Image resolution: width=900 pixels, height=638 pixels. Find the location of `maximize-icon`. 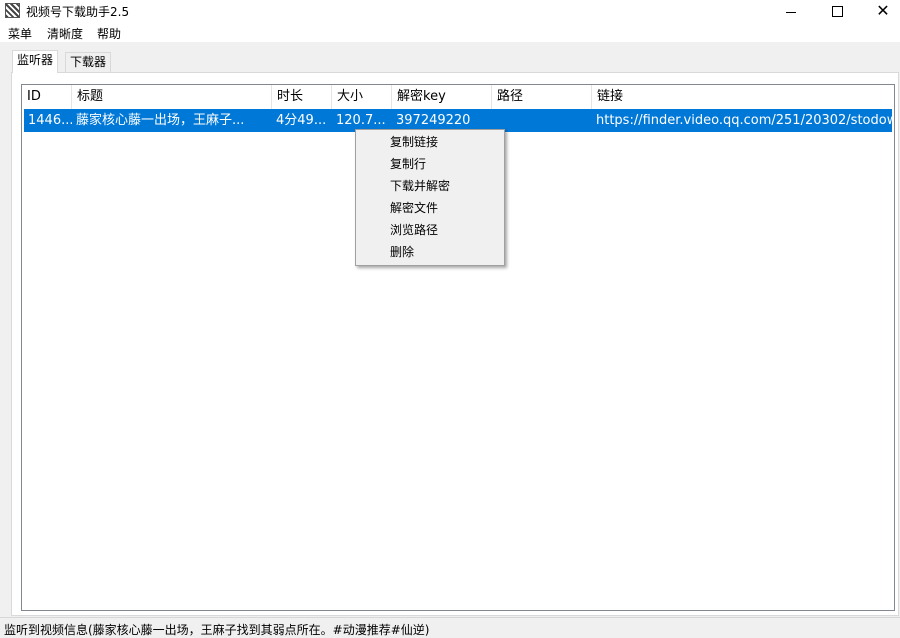

maximize-icon is located at coordinates (837, 11).